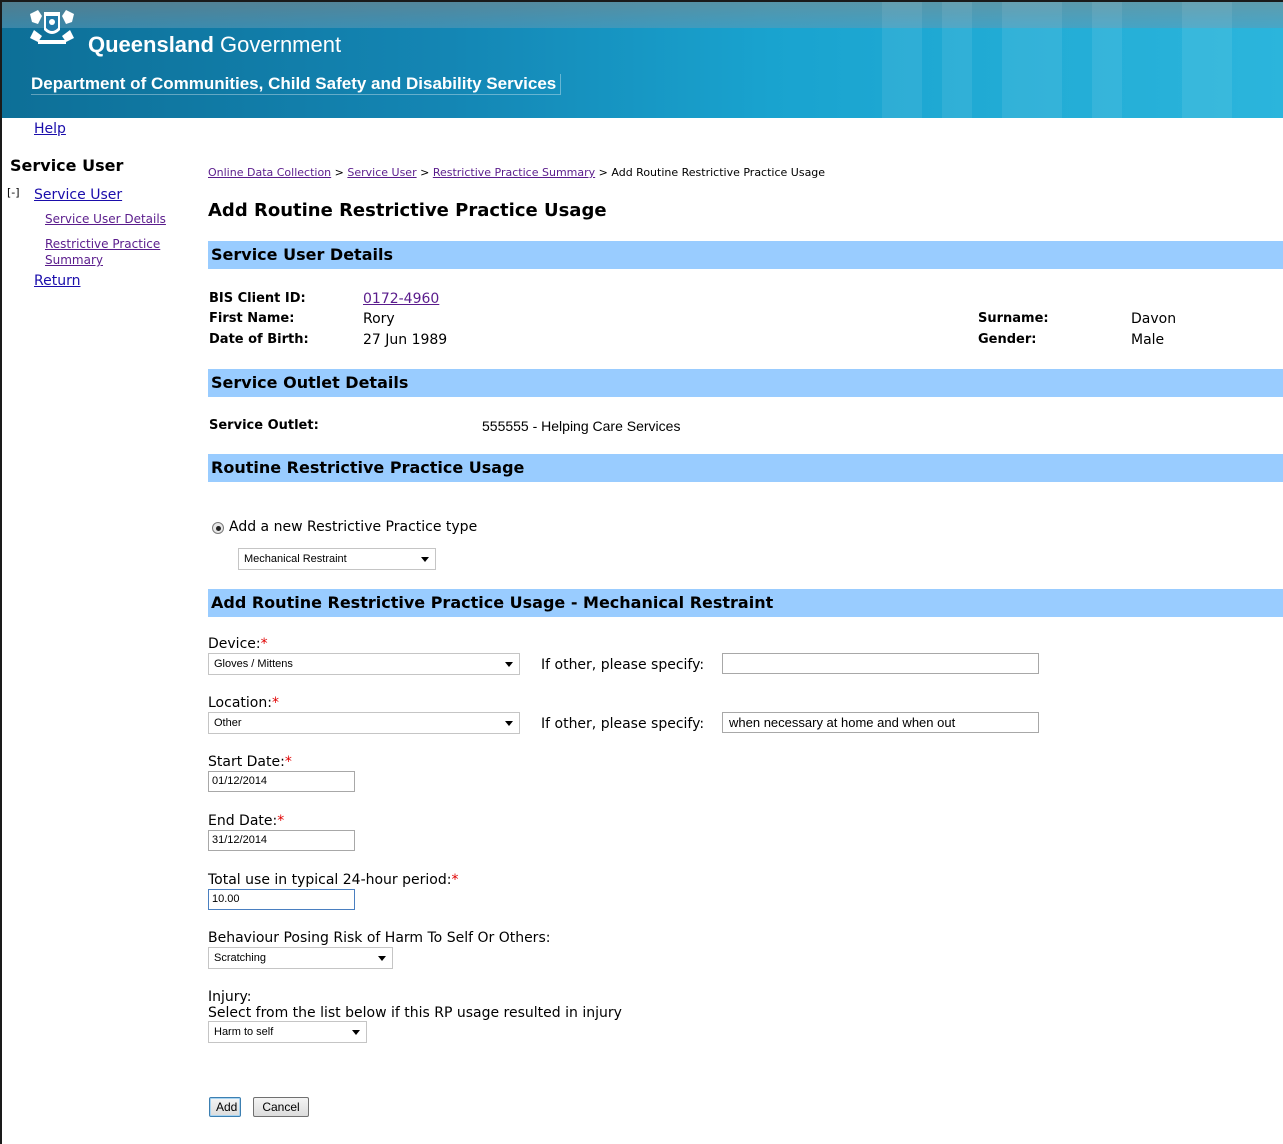 The width and height of the screenshot is (1283, 1144). What do you see at coordinates (1013, 318) in the screenshot?
I see `surname-label: Surname:` at bounding box center [1013, 318].